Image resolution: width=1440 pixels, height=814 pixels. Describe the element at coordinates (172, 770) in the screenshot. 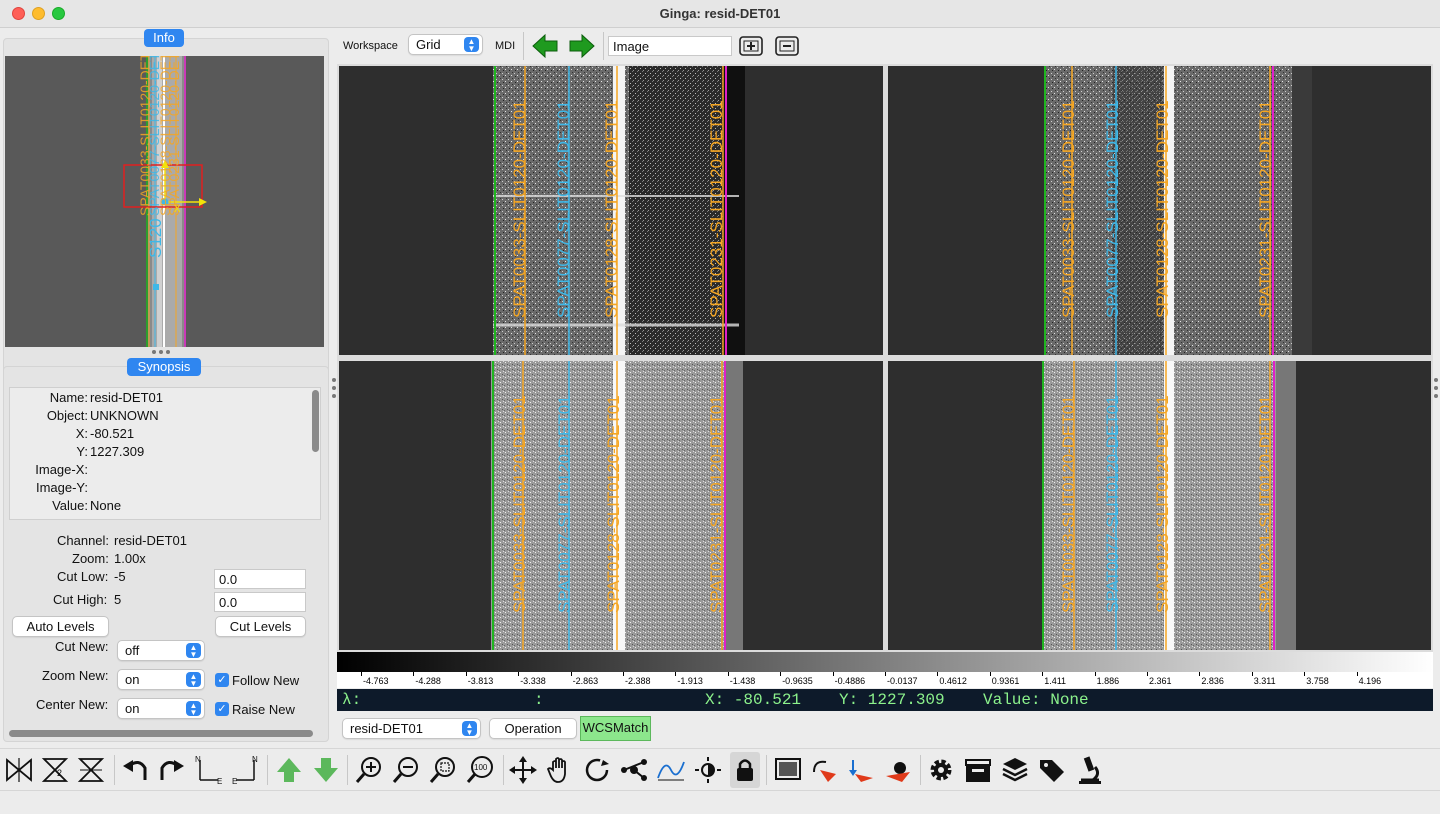

I see `rotate-cw-icon` at that location.